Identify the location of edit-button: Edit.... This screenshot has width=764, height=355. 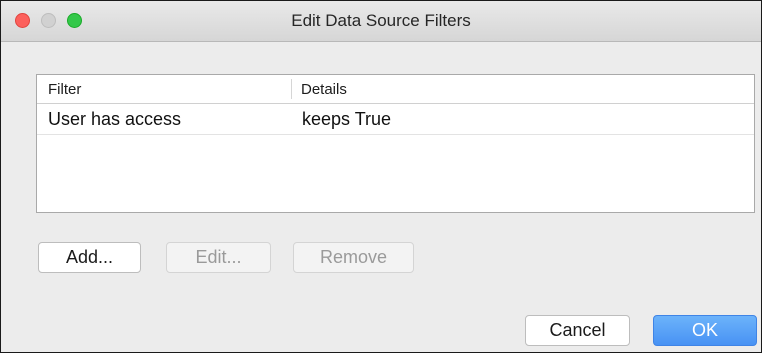
(218, 257).